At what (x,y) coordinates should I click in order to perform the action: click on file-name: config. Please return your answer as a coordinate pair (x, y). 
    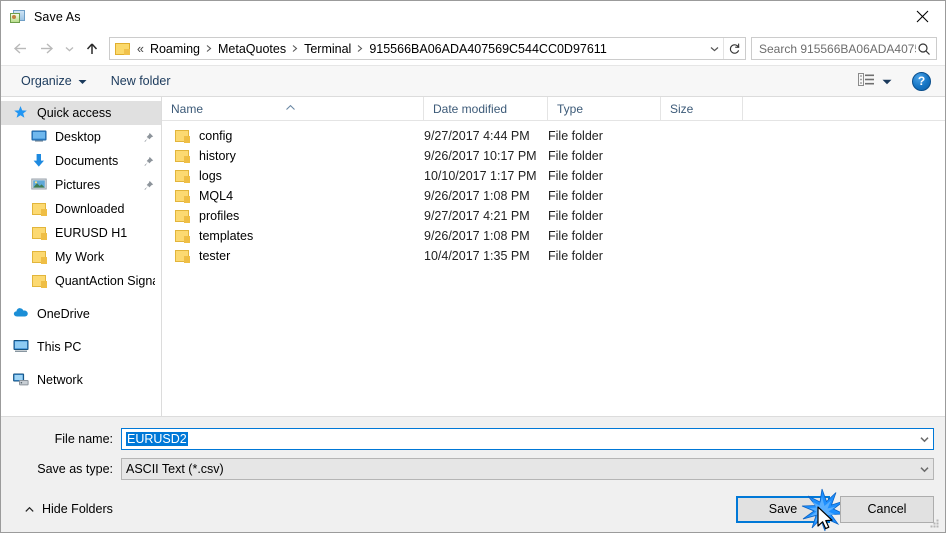
    Looking at the image, I should click on (216, 136).